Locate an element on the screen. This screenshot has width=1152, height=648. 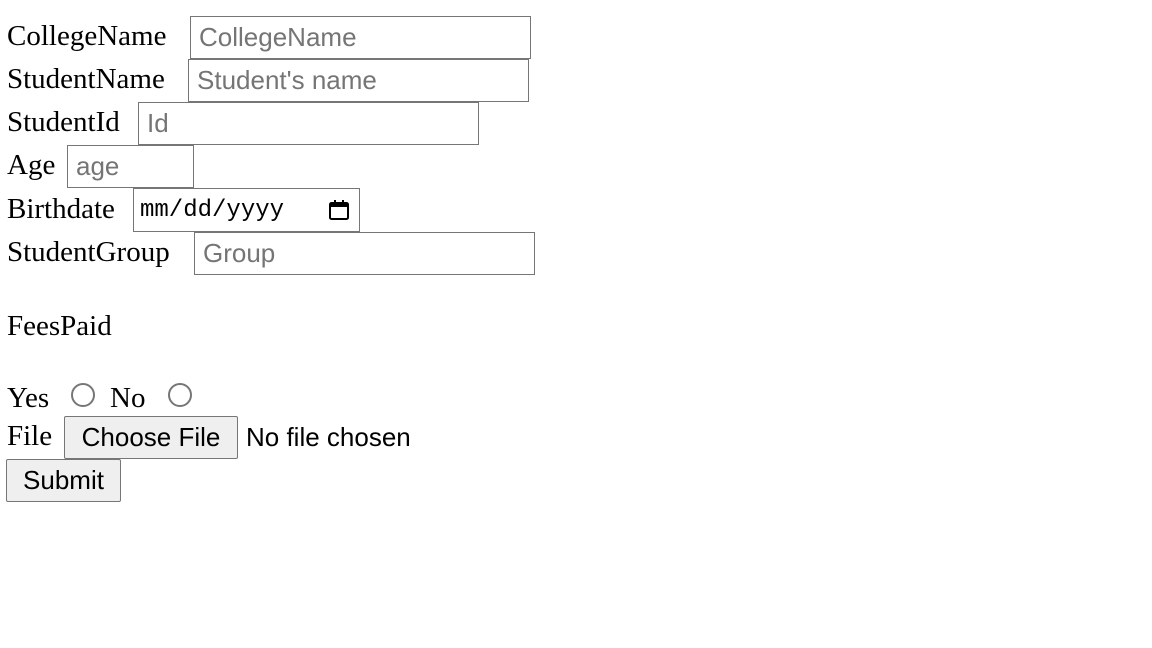
fees-paid-label: FeesPaid is located at coordinates (59, 326).